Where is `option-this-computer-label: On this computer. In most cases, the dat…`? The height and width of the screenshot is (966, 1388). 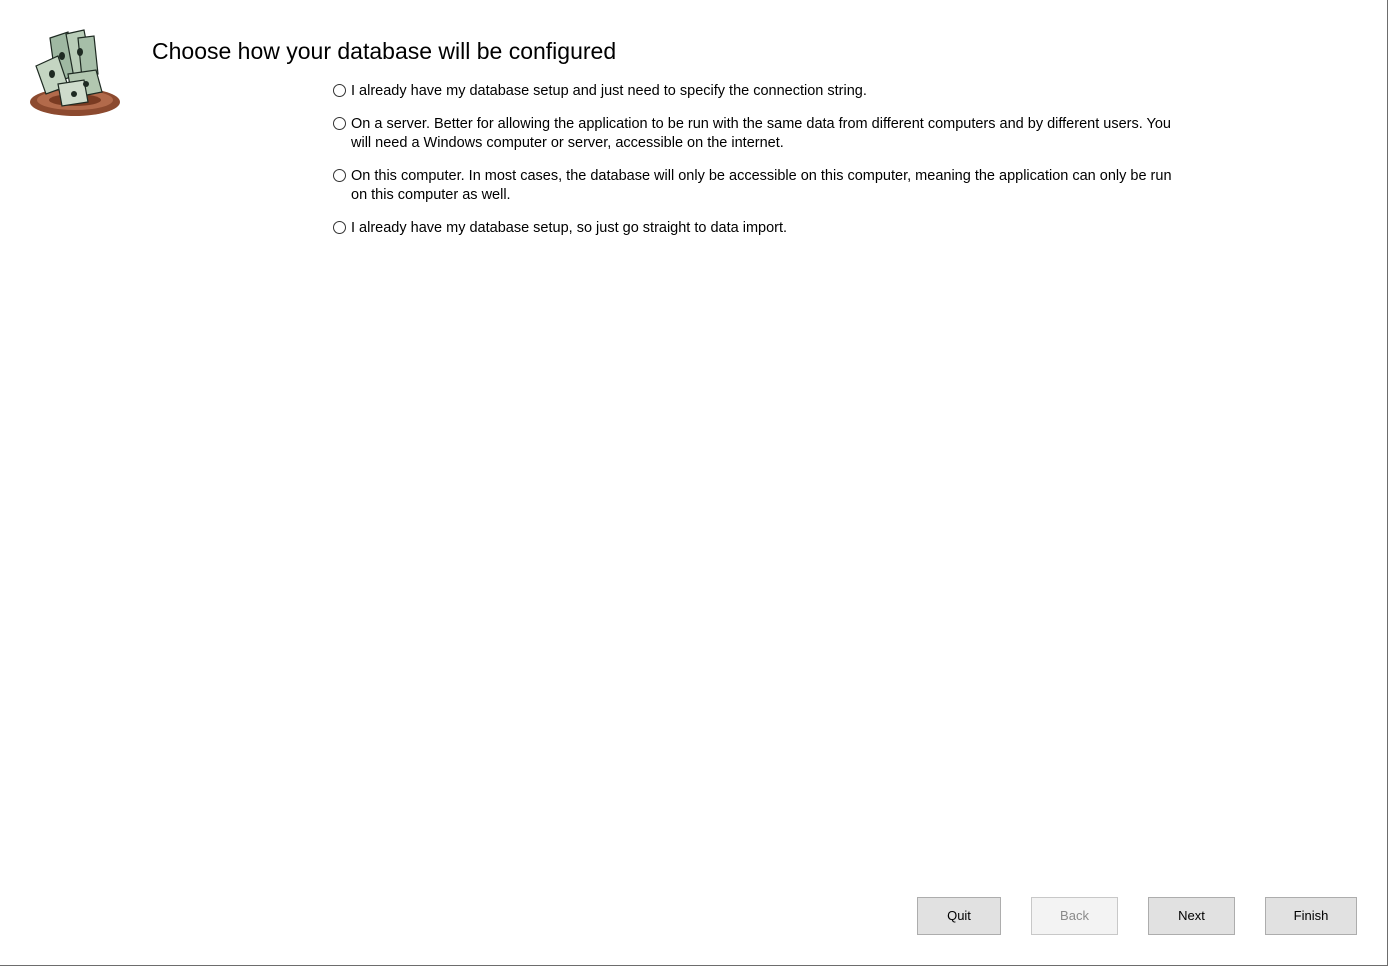 option-this-computer-label: On this computer. In most cases, the dat… is located at coordinates (761, 186).